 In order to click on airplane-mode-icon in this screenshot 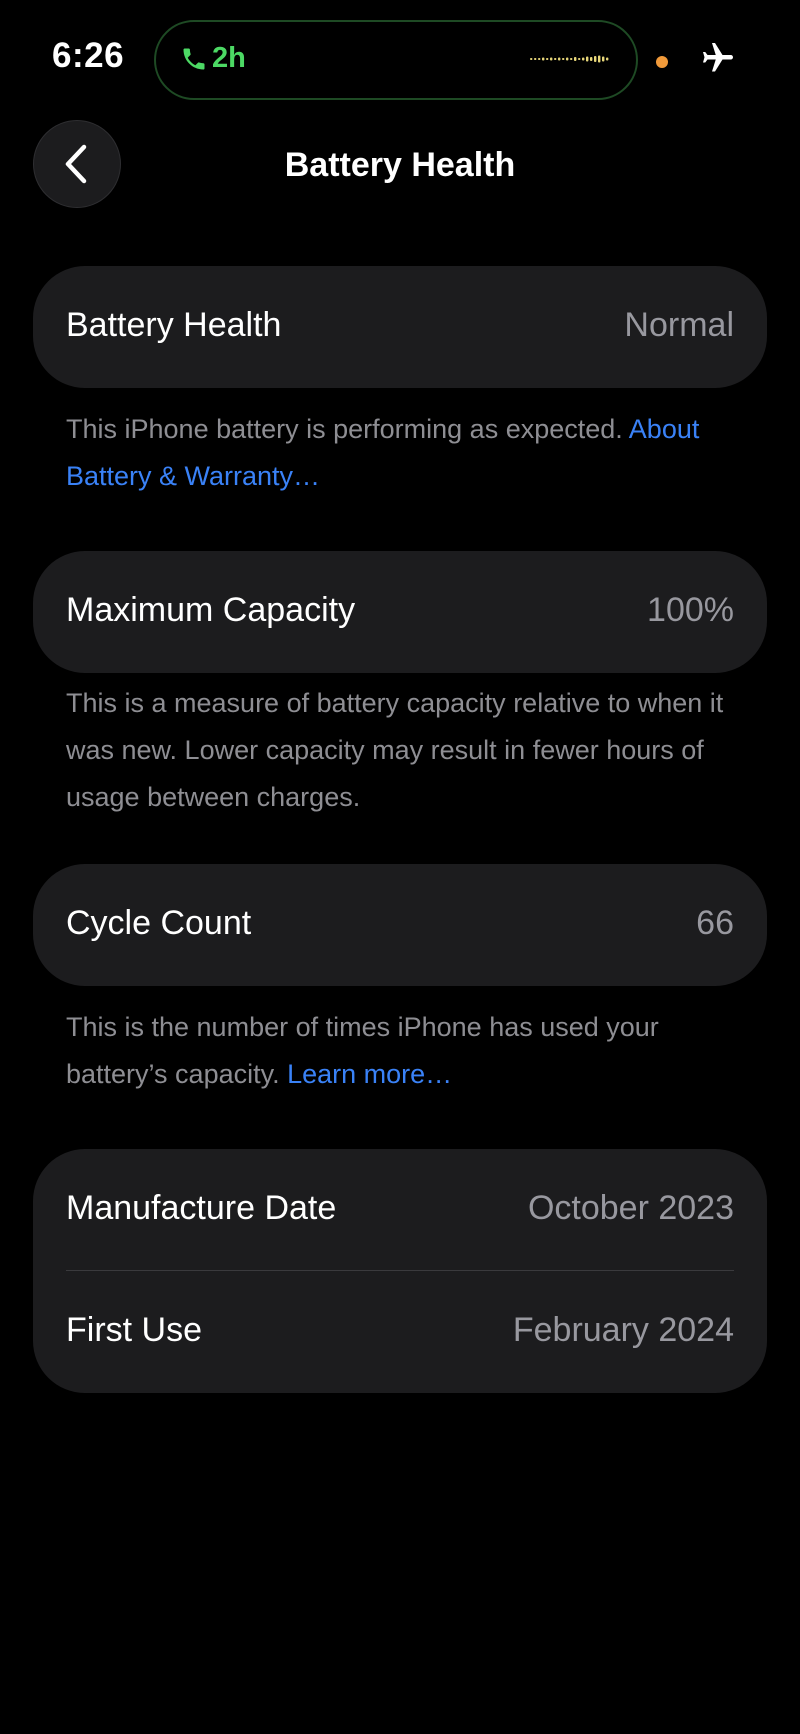, I will do `click(718, 57)`.